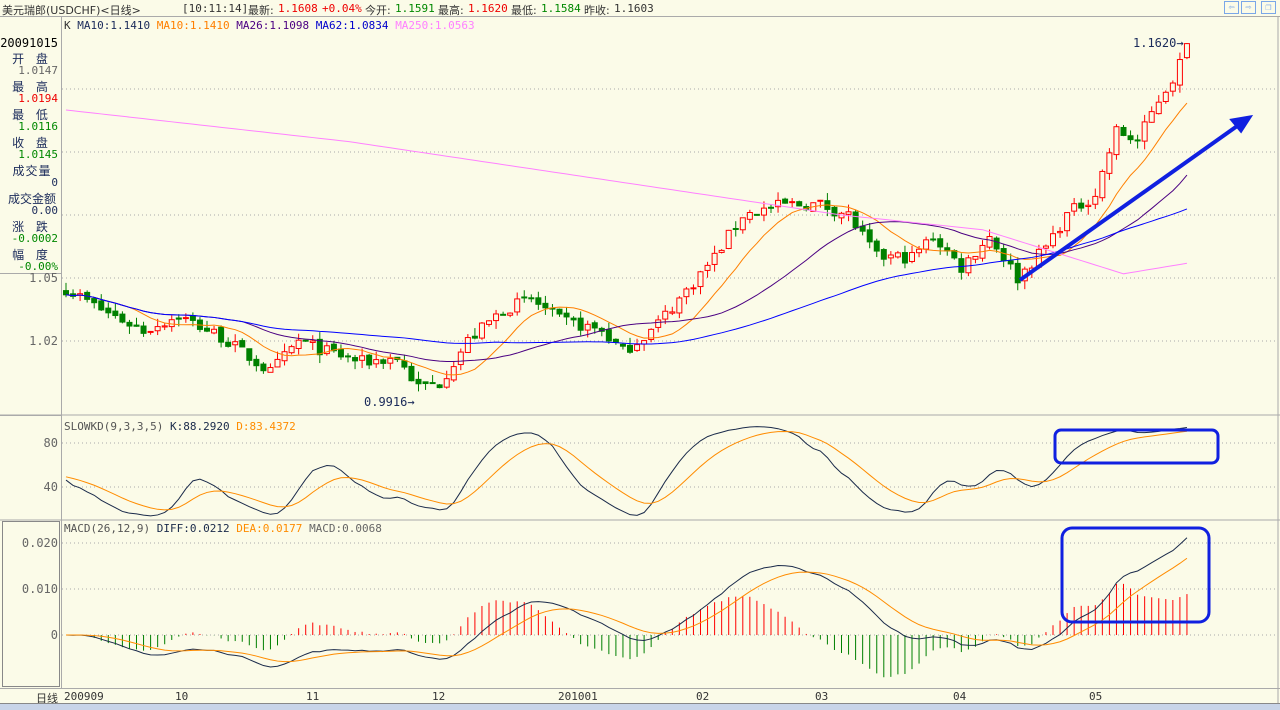 The height and width of the screenshot is (710, 1280). I want to click on trend-arrow, so click(1130, 202).